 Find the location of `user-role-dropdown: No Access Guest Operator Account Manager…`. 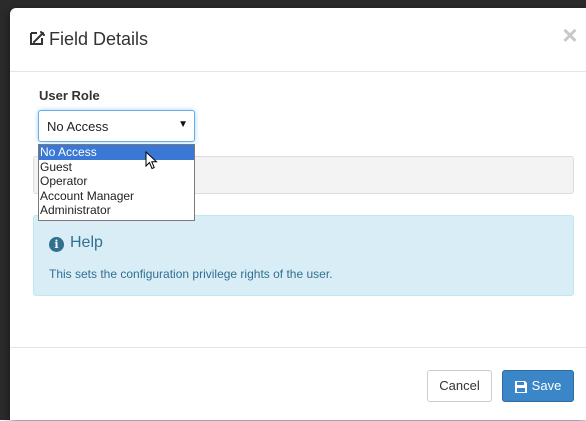

user-role-dropdown: No Access Guest Operator Account Manager… is located at coordinates (116, 182).